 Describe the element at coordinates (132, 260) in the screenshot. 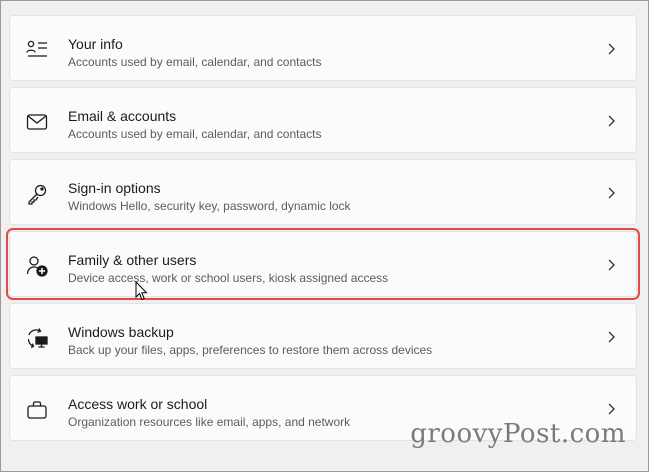

I see `setting-title: Family & other users` at that location.